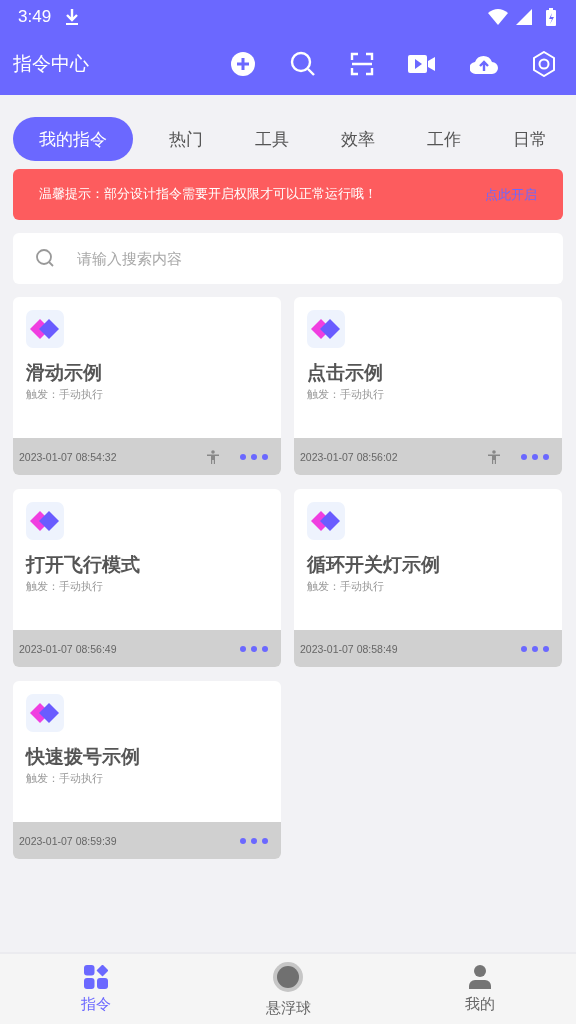 This screenshot has width=576, height=1024. What do you see at coordinates (428, 578) in the screenshot?
I see `command-card: 循环开关灯示例 触发：手动执行 2023-01-07 08:58:49` at bounding box center [428, 578].